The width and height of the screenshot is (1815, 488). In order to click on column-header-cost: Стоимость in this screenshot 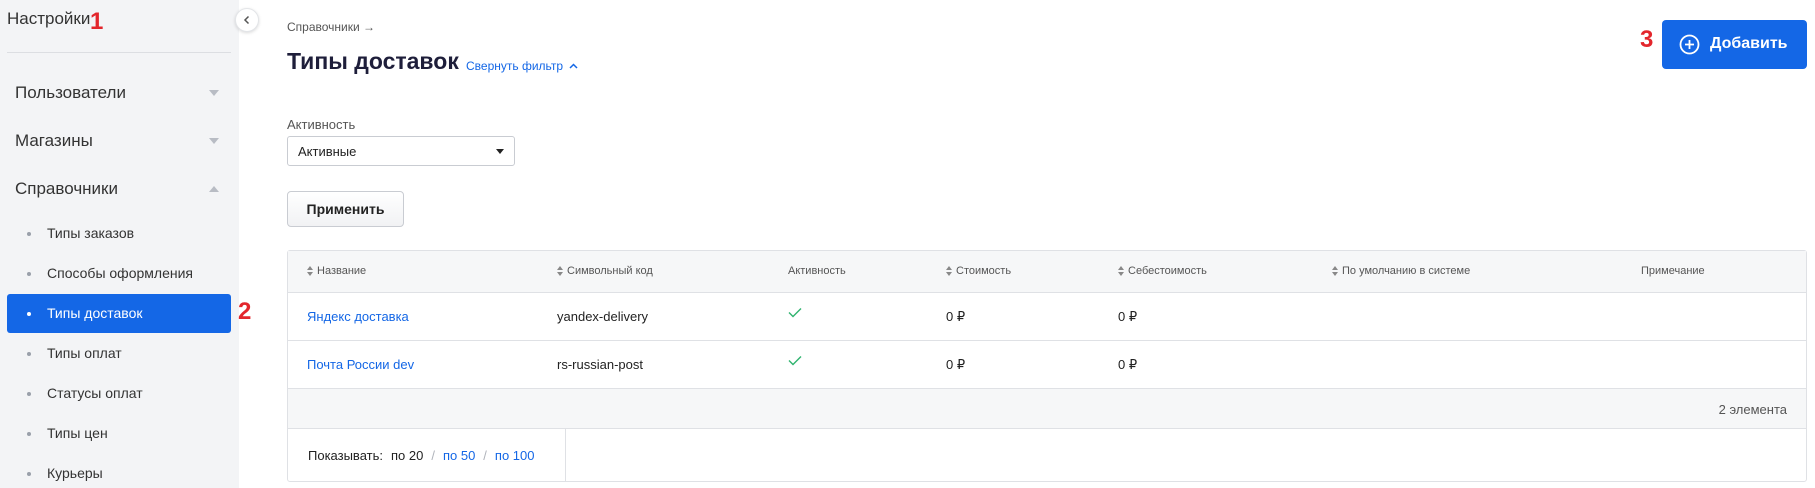, I will do `click(978, 271)`.